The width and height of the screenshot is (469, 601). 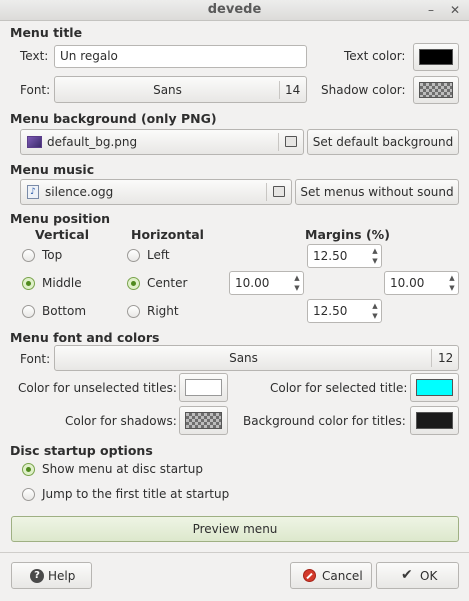 I want to click on font-size: 14, so click(x=293, y=90).